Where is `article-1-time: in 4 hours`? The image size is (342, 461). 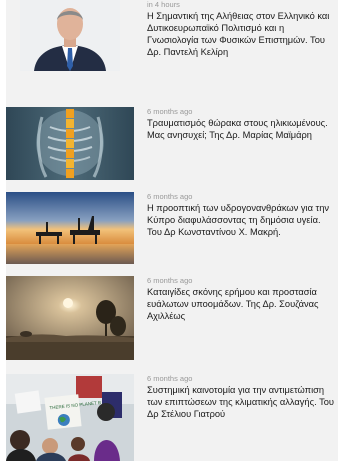
article-1-time: in 4 hours is located at coordinates (163, 4).